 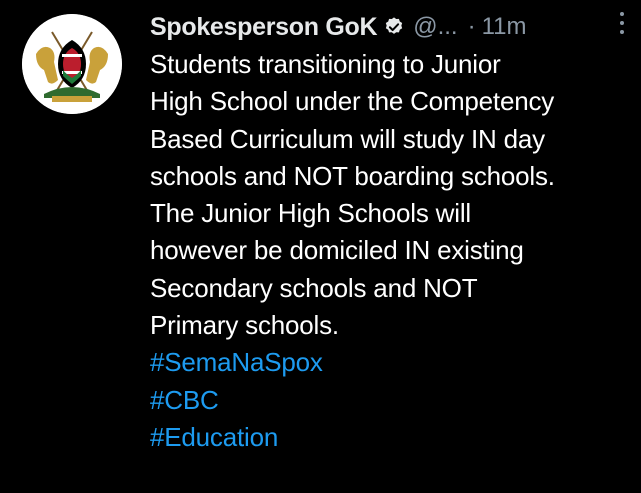 What do you see at coordinates (394, 27) in the screenshot?
I see `verified-badge-icon` at bounding box center [394, 27].